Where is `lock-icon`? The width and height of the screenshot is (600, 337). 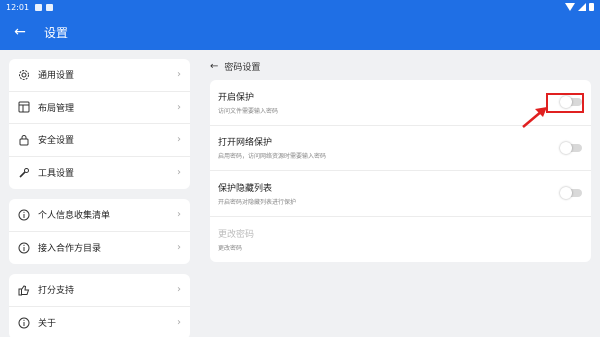 lock-icon is located at coordinates (24, 140).